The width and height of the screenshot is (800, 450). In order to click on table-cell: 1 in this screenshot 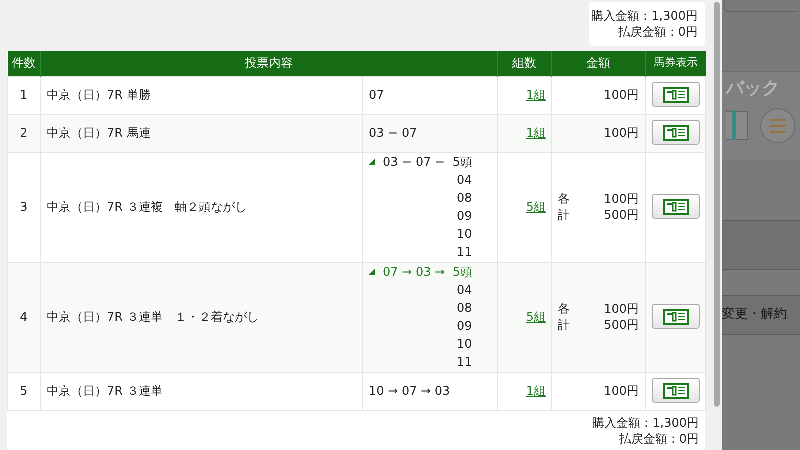, I will do `click(24, 95)`.